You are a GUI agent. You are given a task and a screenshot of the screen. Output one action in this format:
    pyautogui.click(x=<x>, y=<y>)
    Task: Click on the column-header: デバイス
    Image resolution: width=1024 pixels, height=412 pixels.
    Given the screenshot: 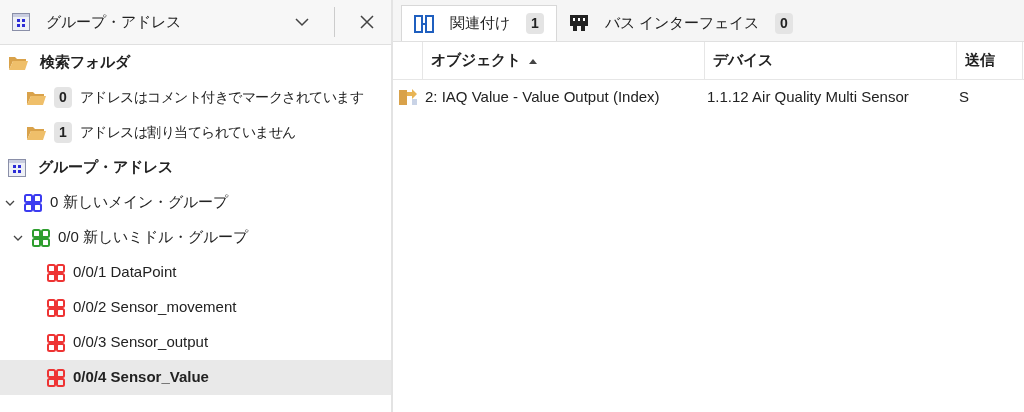 What is the action you would take?
    pyautogui.click(x=831, y=60)
    